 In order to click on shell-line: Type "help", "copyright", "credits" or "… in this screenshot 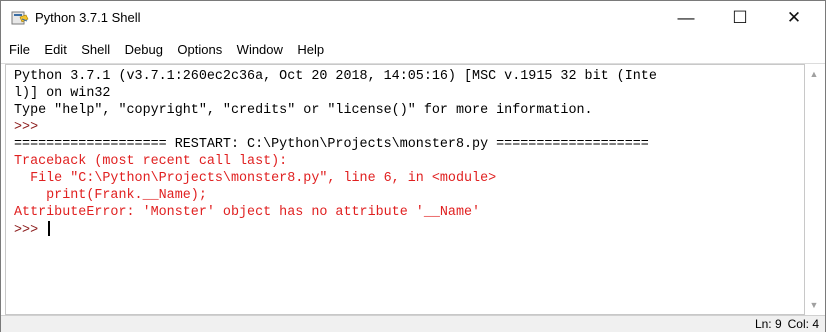, I will do `click(303, 110)`.